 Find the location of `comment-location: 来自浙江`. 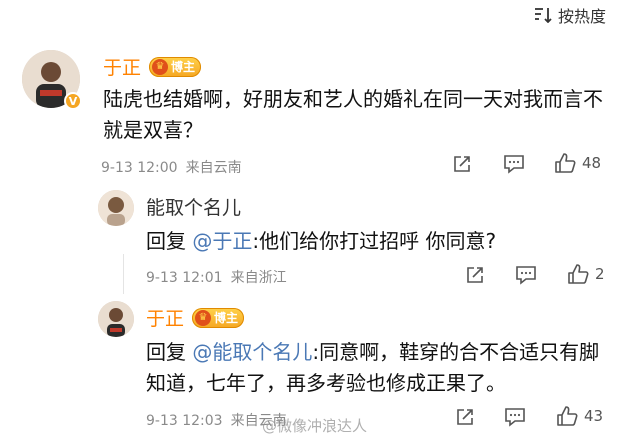

comment-location: 来自浙江 is located at coordinates (258, 278).